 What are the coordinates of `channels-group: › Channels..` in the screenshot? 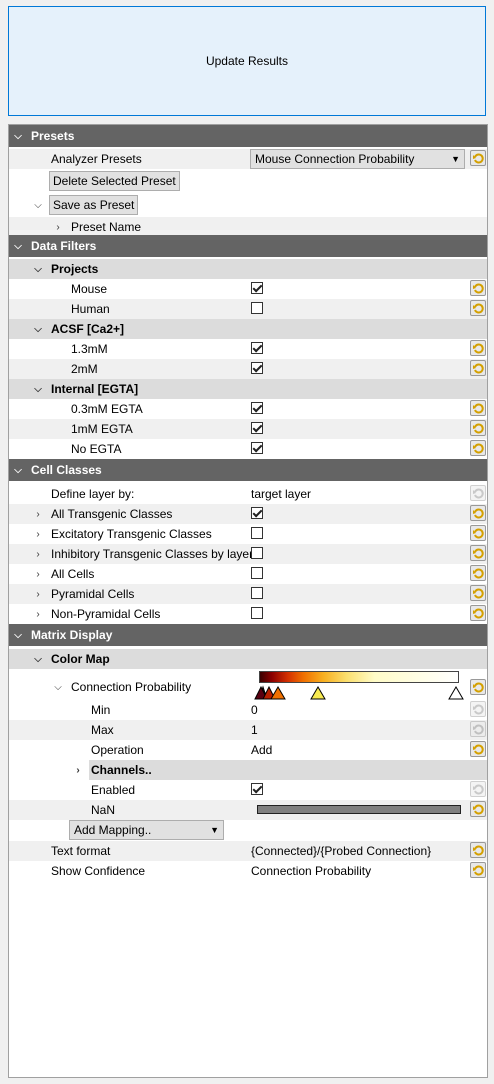 It's located at (281, 770).